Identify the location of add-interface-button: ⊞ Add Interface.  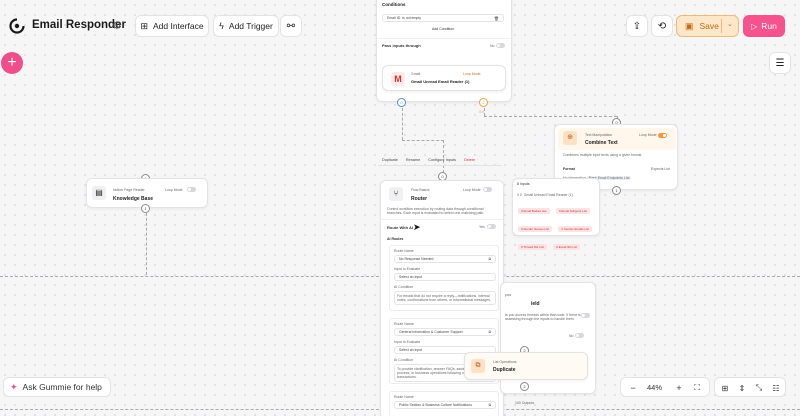
(172, 26).